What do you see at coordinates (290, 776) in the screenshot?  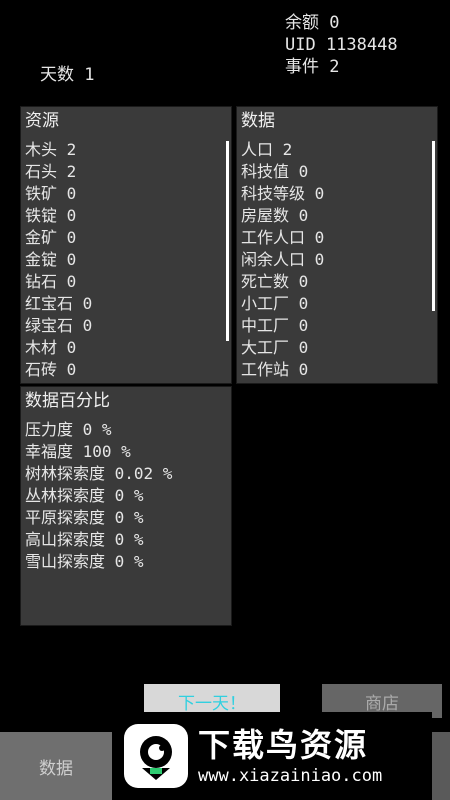 I see `watermark-url: www.xiazainiao.com` at bounding box center [290, 776].